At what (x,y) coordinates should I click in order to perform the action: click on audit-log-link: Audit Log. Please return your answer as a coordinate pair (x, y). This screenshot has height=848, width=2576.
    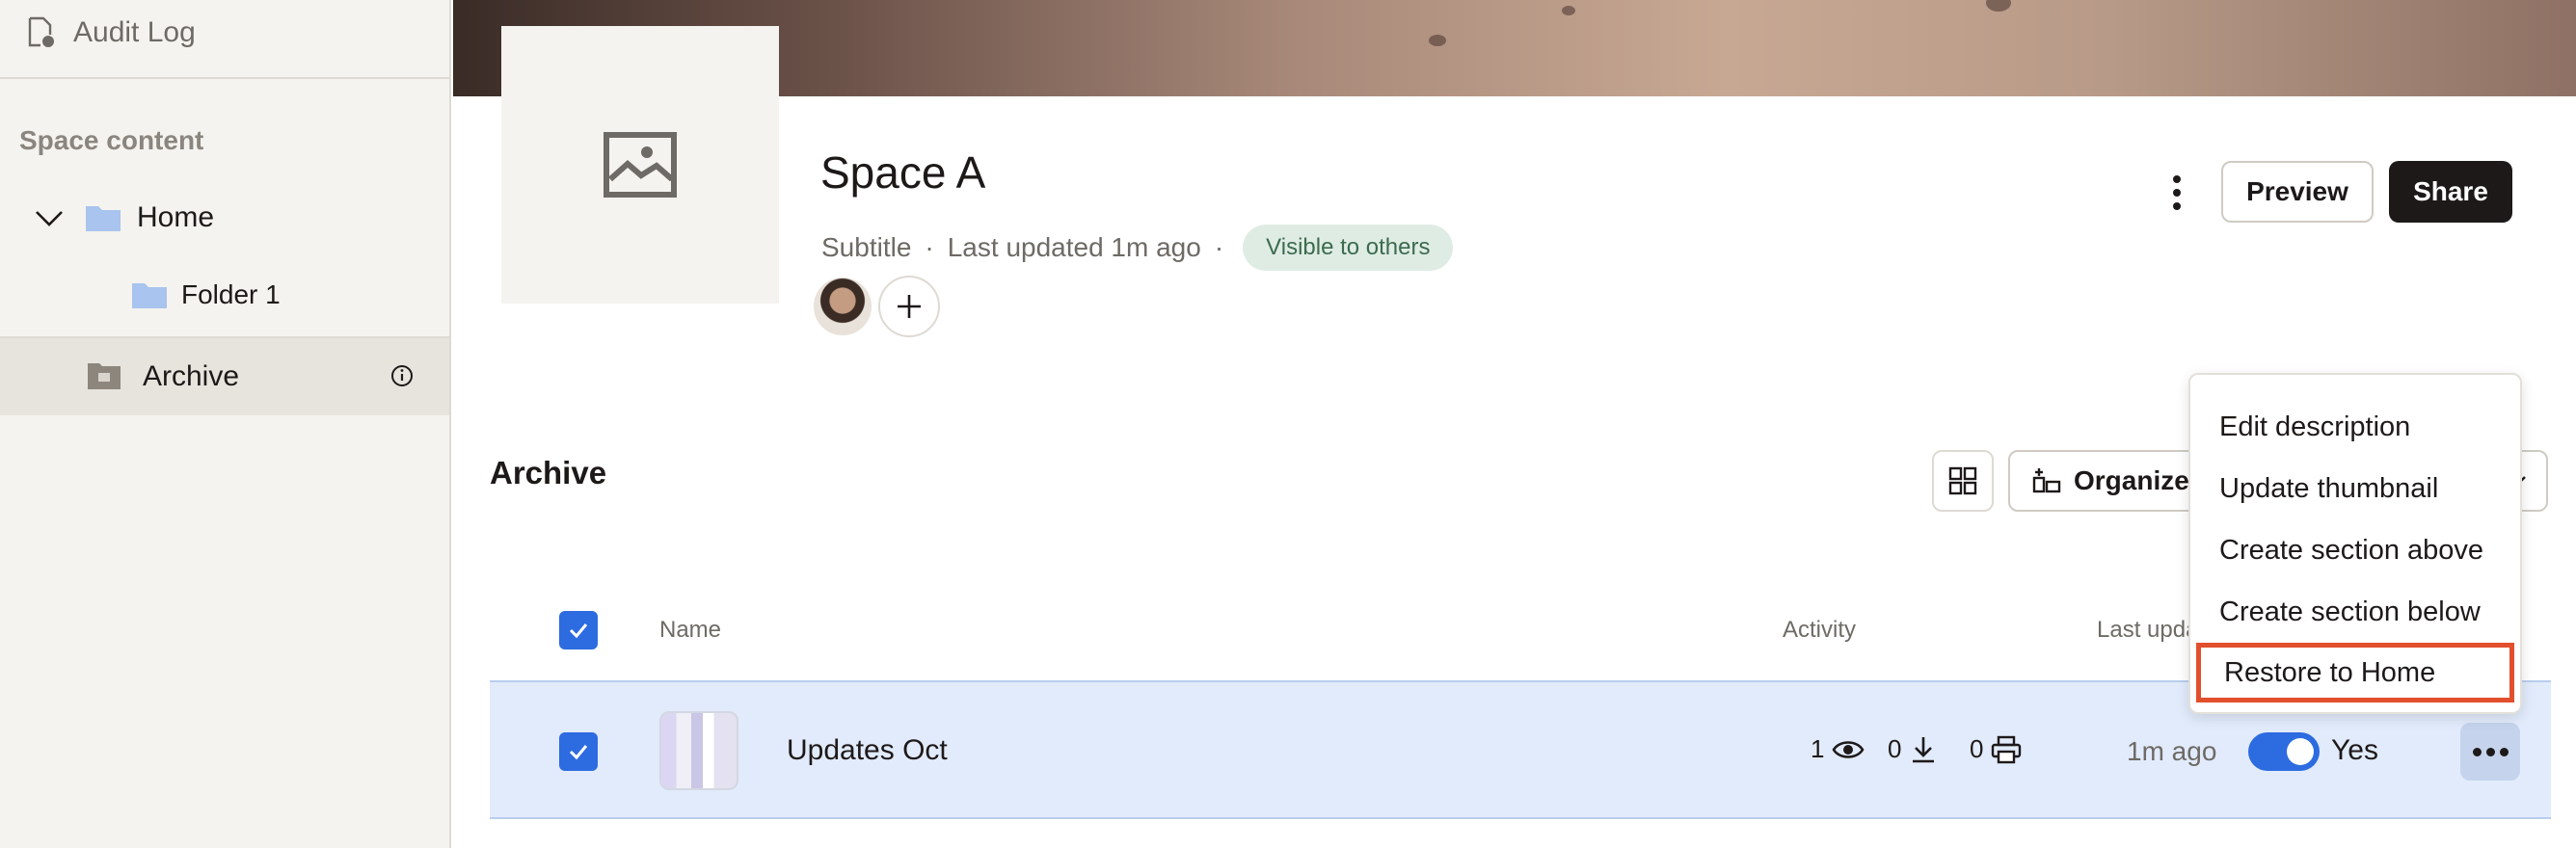
    Looking at the image, I should click on (112, 32).